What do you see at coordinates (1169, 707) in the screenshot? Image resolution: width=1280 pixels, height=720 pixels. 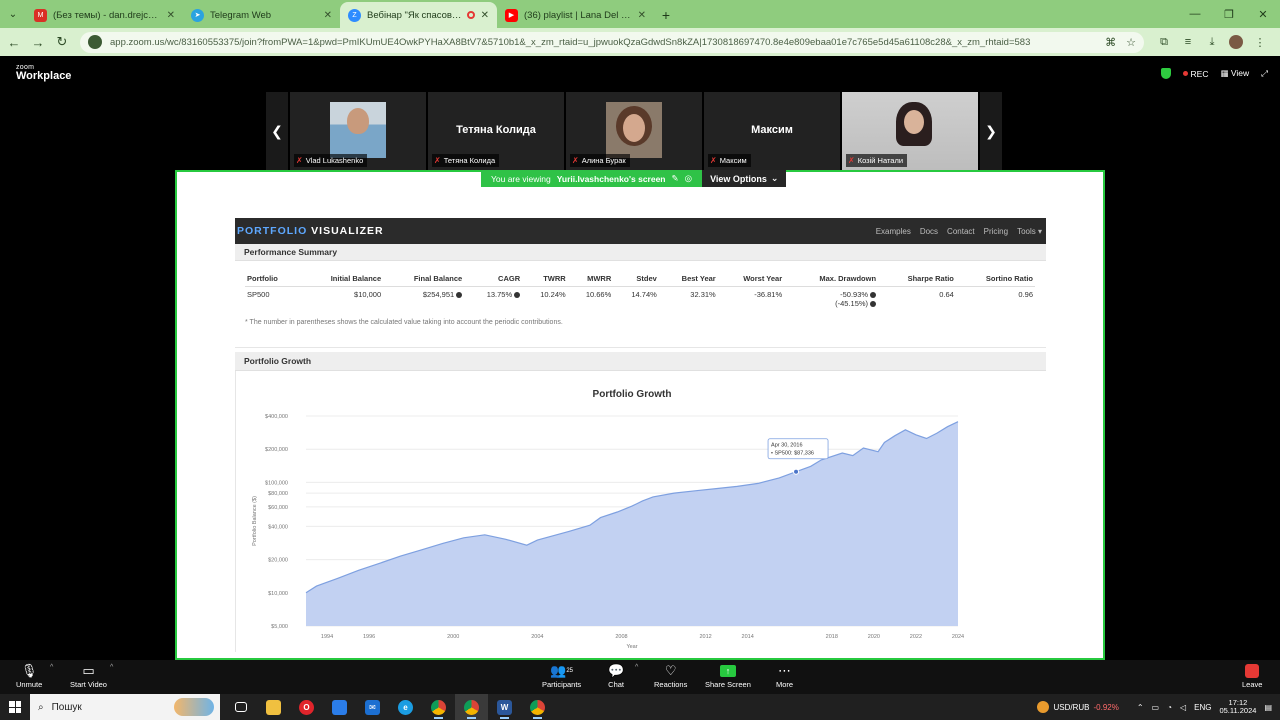 I see `wifi-icon: ◔` at bounding box center [1169, 707].